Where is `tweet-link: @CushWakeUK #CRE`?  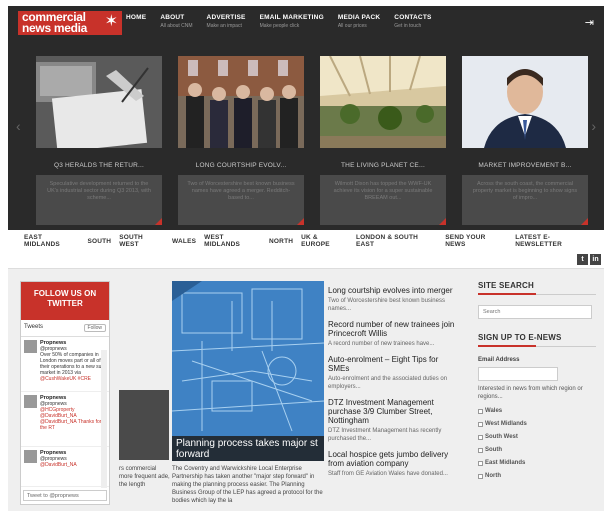 tweet-link: @CushWakeUK #CRE is located at coordinates (65, 379).